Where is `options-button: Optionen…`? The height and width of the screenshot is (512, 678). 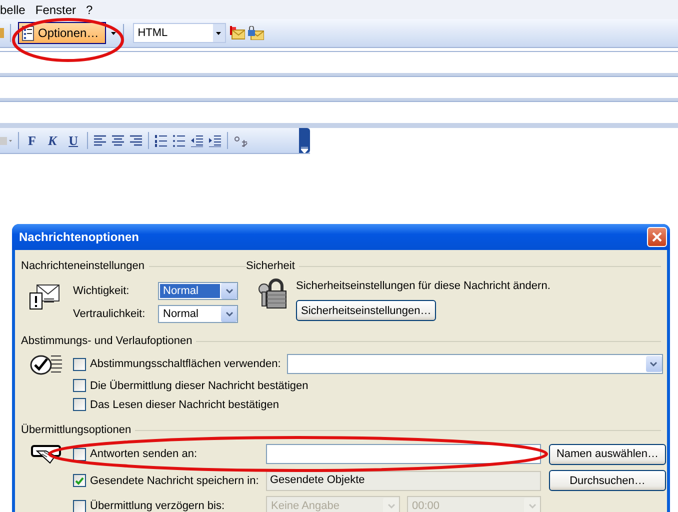 options-button: Optionen… is located at coordinates (62, 33).